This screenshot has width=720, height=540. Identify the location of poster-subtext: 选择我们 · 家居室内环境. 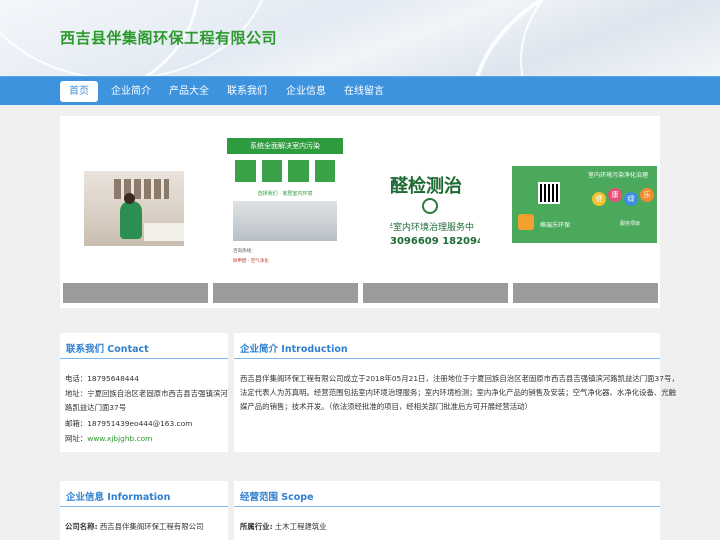
(285, 194).